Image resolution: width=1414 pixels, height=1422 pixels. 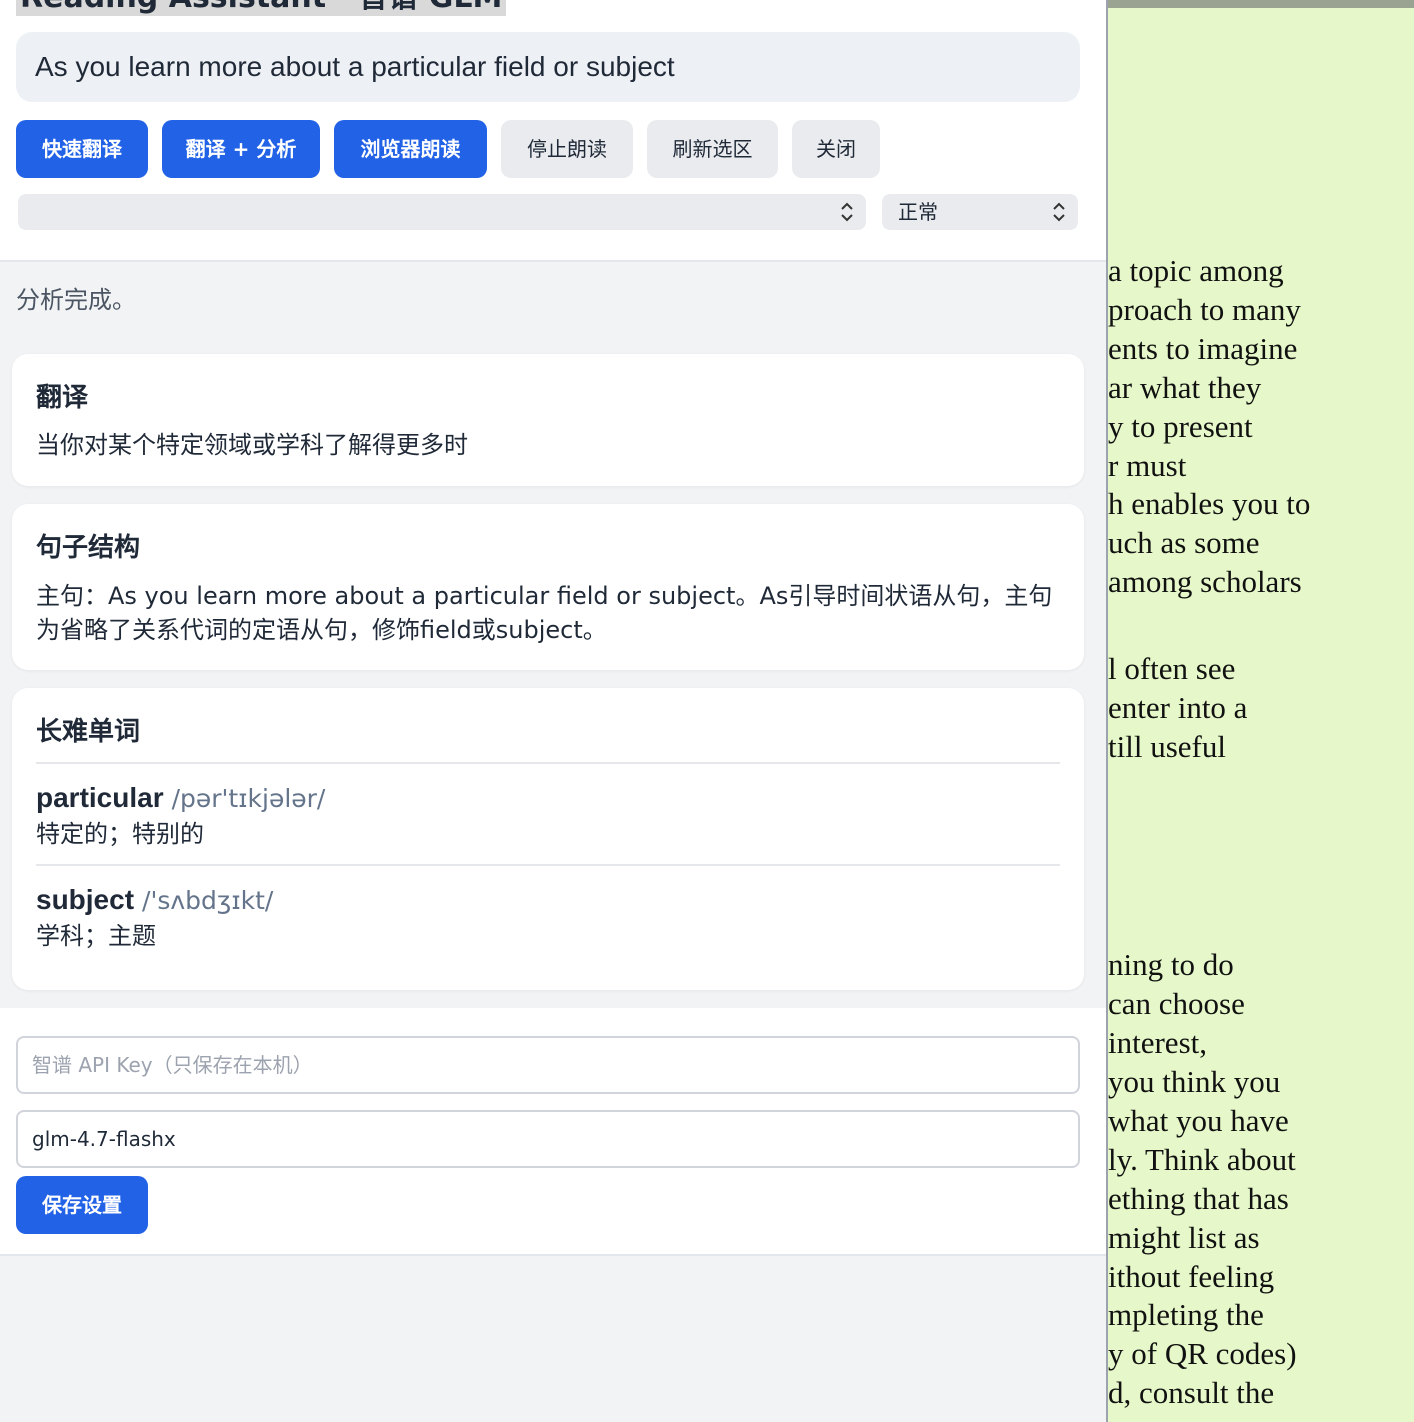 What do you see at coordinates (1203, 348) in the screenshot?
I see `page-text-line: ents to imagine` at bounding box center [1203, 348].